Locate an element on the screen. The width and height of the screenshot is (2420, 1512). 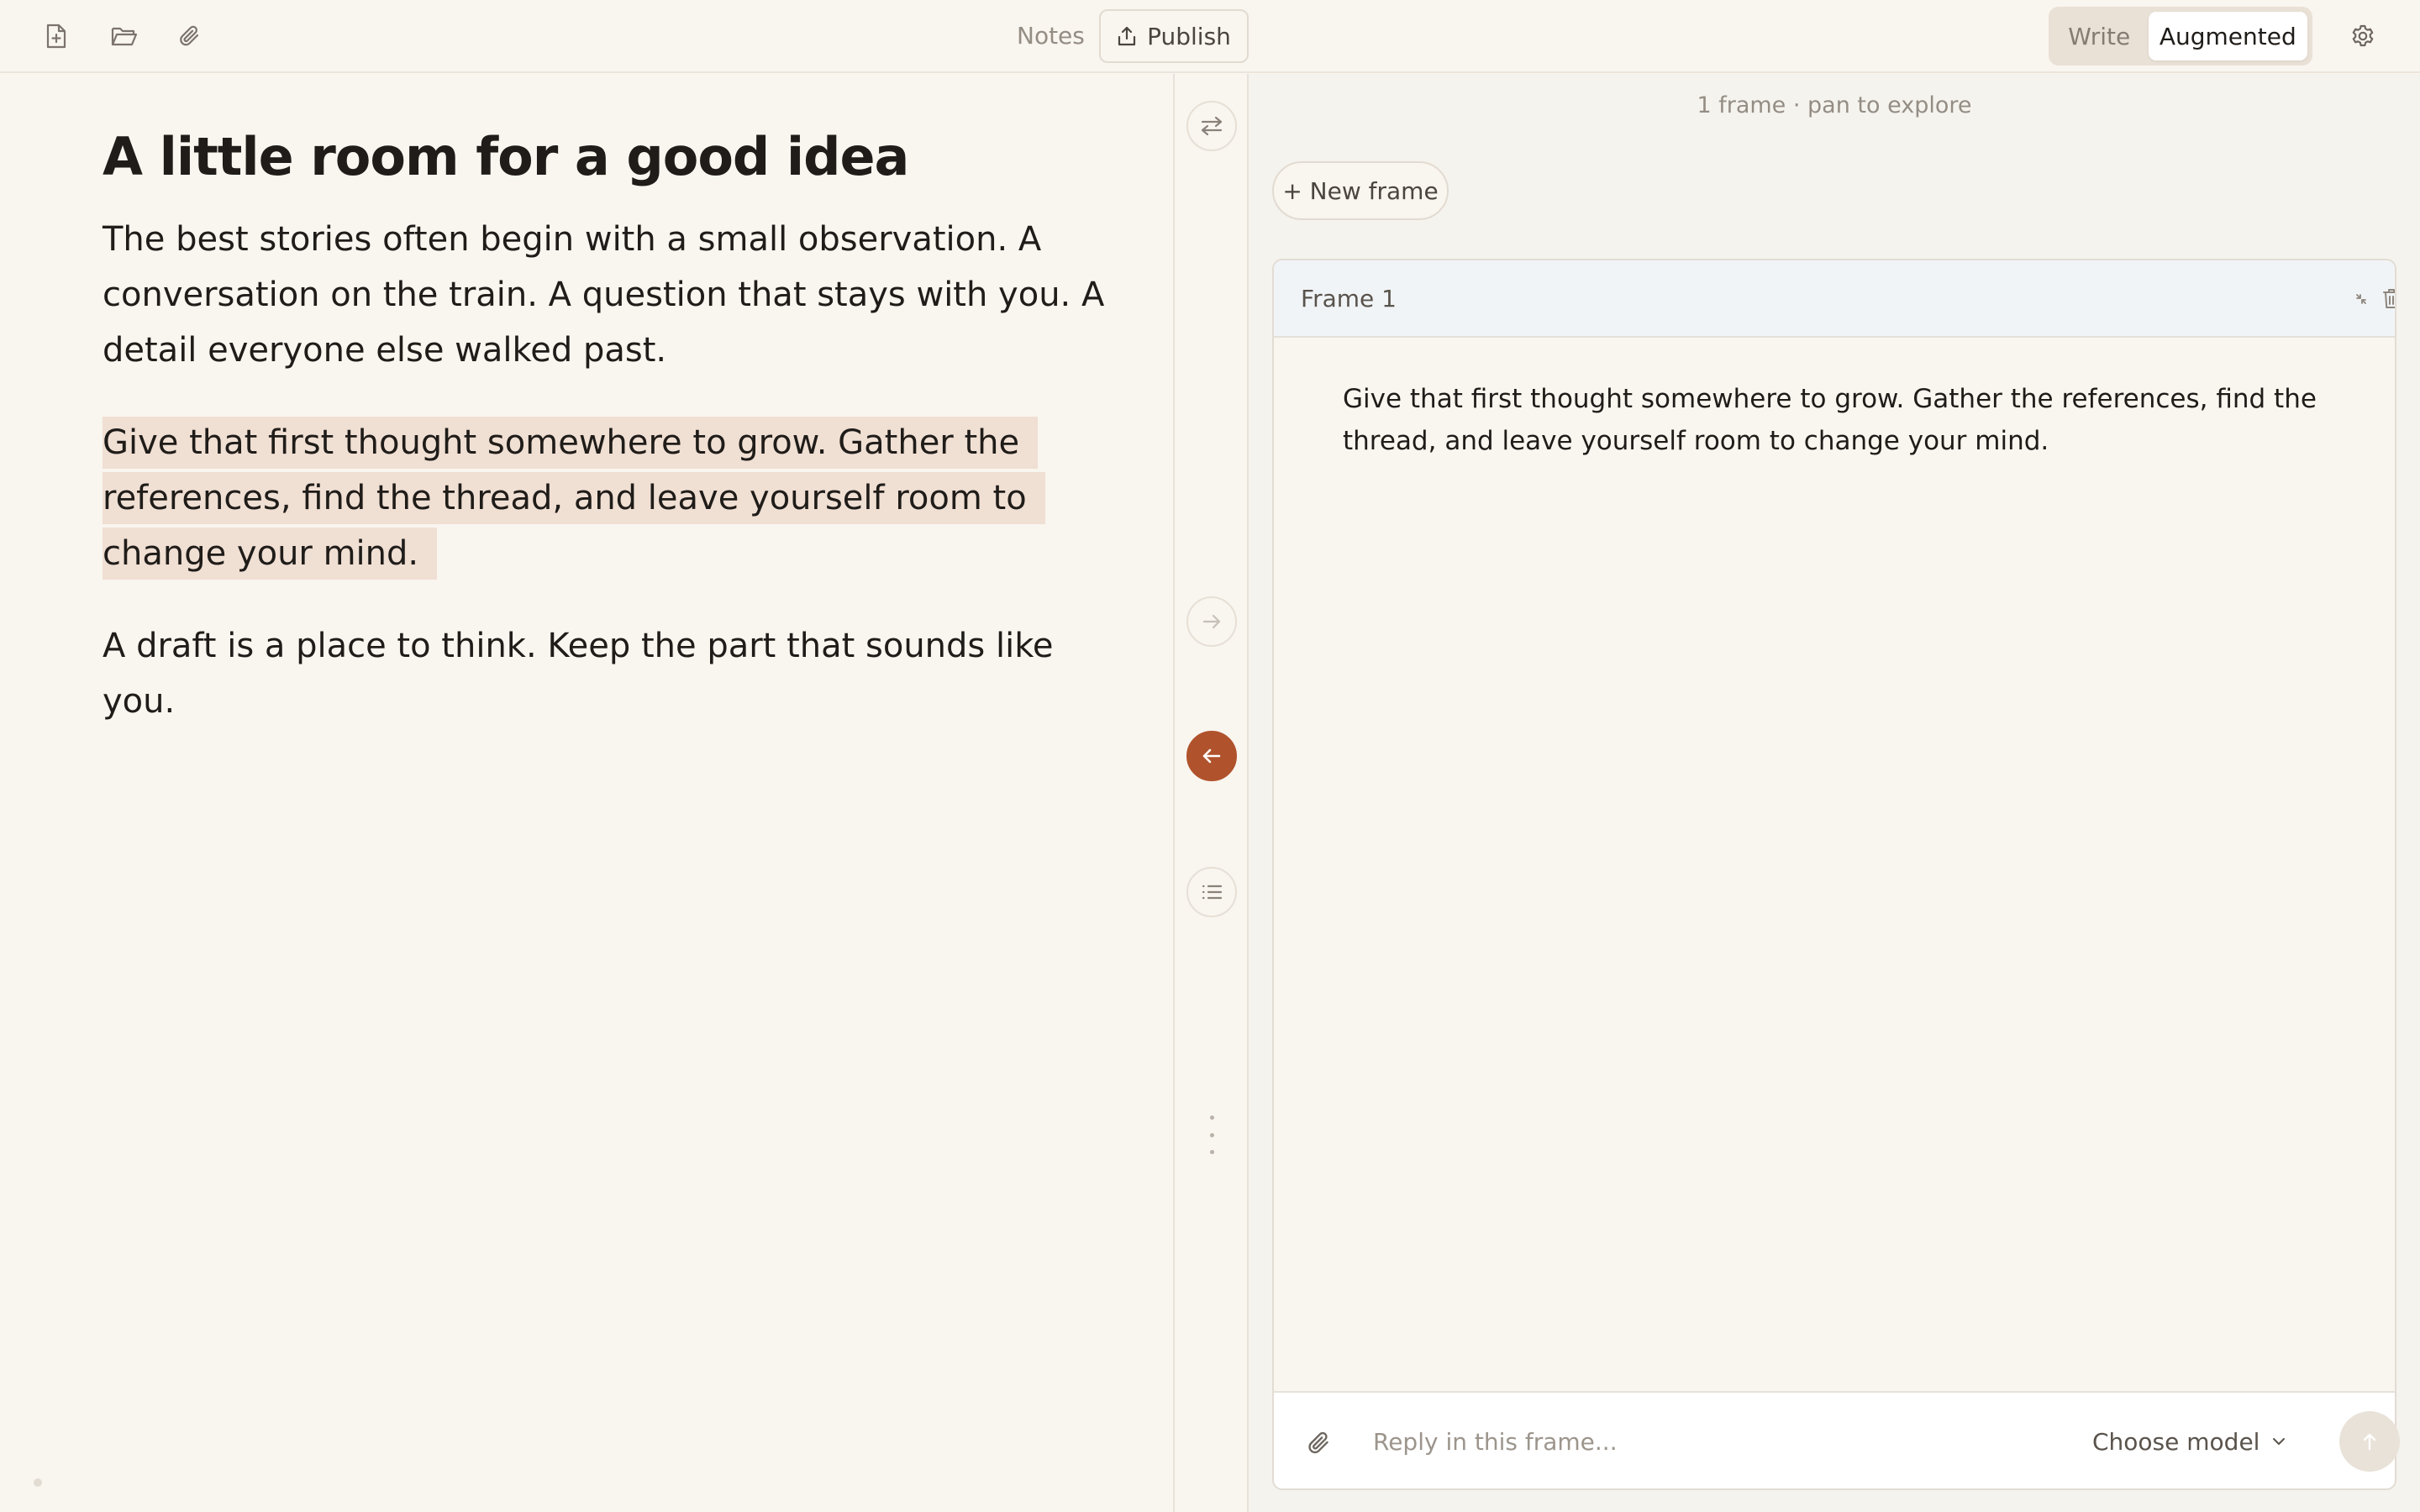
collapse-icon is located at coordinates (2361, 299).